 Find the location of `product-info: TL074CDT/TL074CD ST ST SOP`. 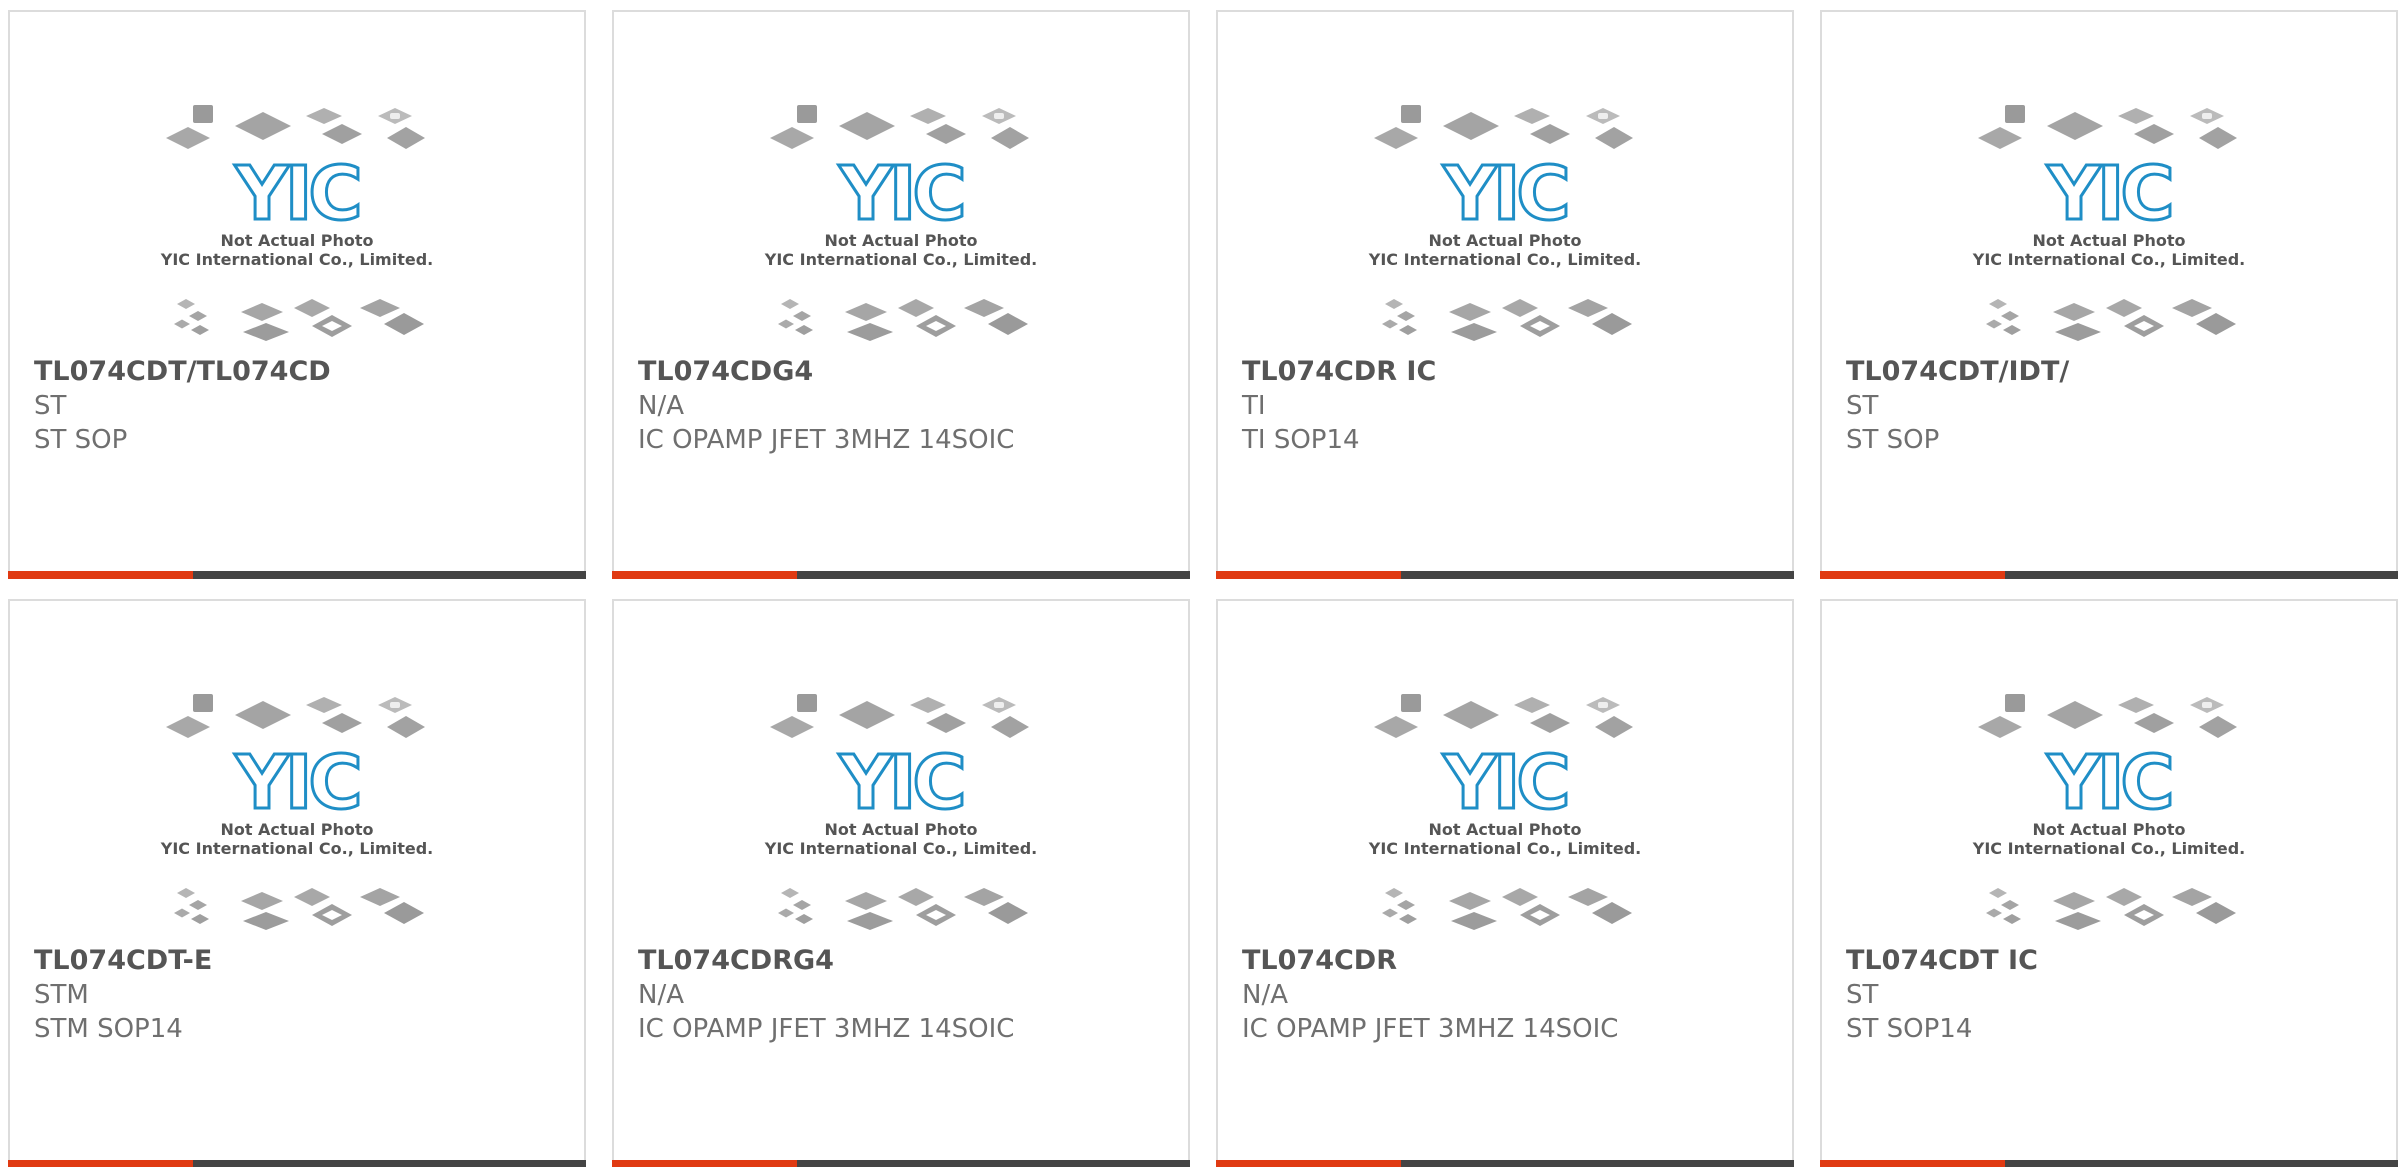

product-info: TL074CDT/TL074CD ST ST SOP is located at coordinates (303, 406).